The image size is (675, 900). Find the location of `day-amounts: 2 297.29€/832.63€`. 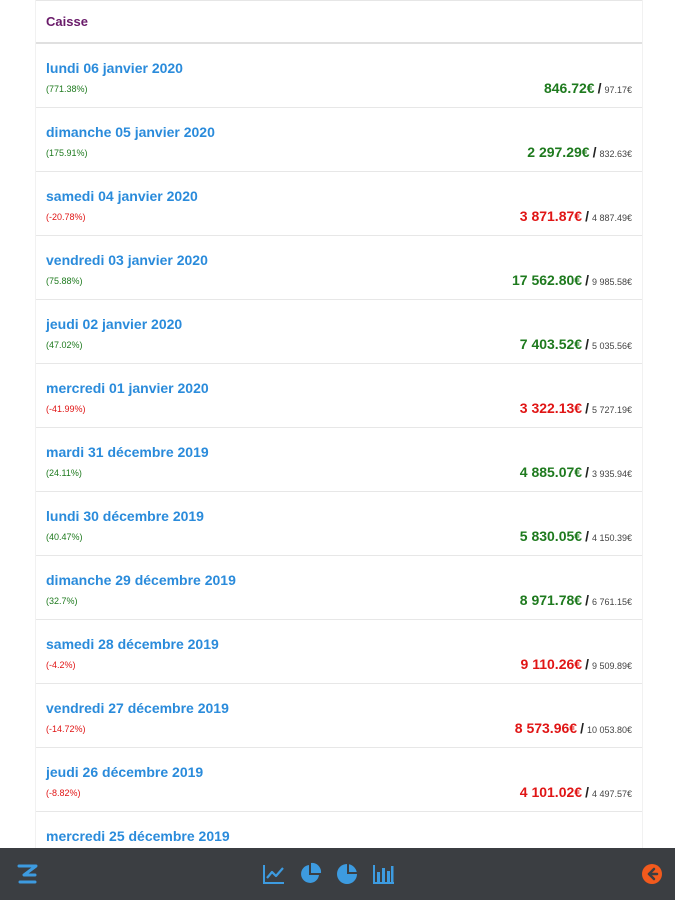

day-amounts: 2 297.29€/832.63€ is located at coordinates (579, 152).